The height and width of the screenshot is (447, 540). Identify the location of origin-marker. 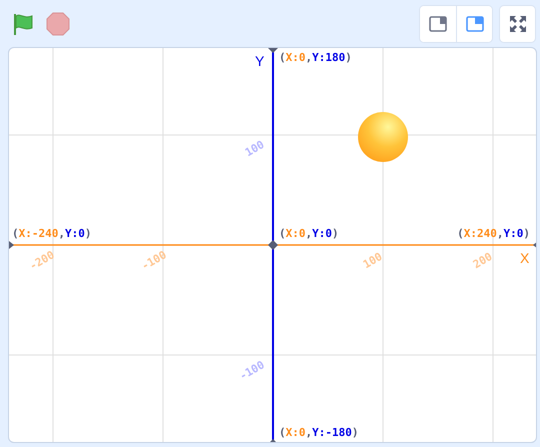
(273, 245).